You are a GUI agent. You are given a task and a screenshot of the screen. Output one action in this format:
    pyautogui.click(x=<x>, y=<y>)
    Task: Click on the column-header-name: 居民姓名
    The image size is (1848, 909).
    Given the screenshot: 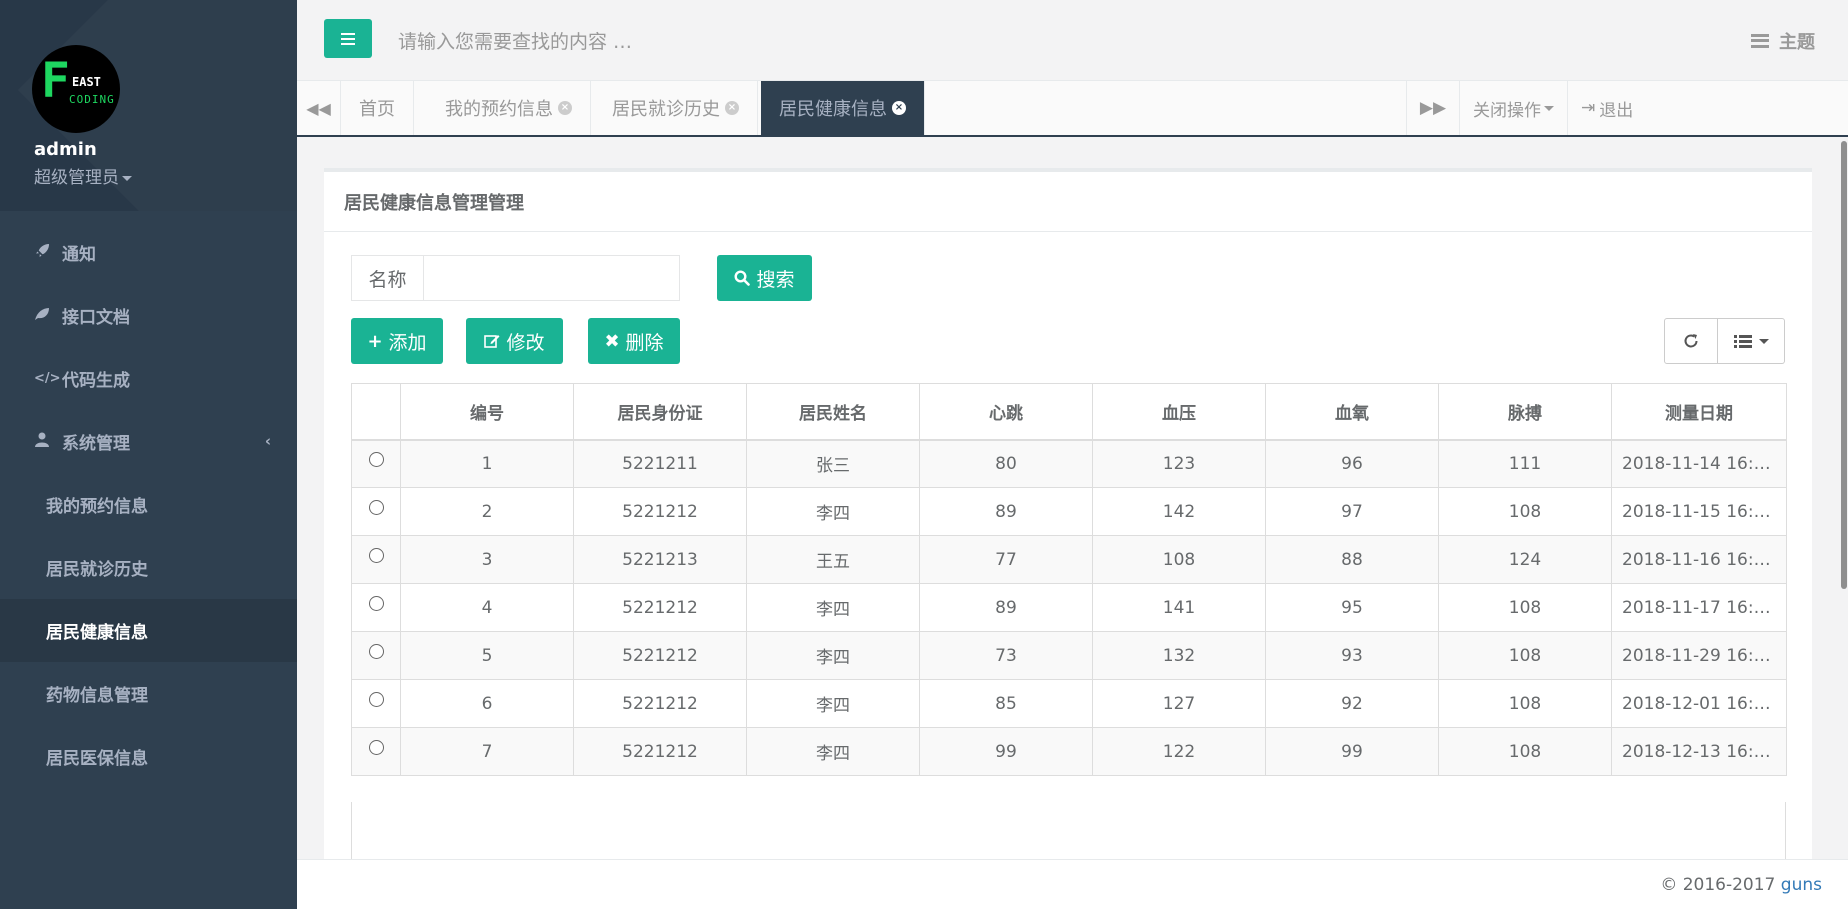 What is the action you would take?
    pyautogui.click(x=833, y=412)
    